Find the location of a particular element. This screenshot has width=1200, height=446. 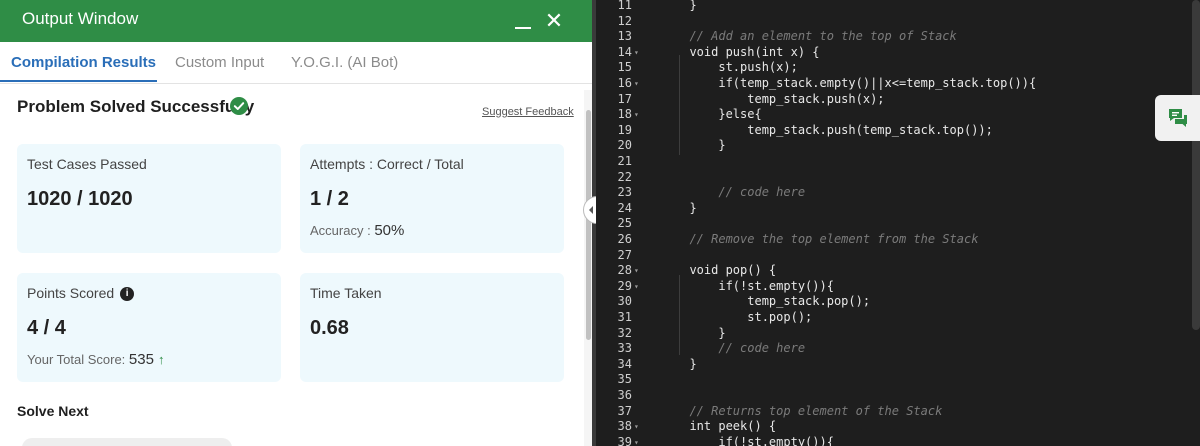

code-line: temp_stack.push(temp_stack.top()); is located at coordinates (834, 129).